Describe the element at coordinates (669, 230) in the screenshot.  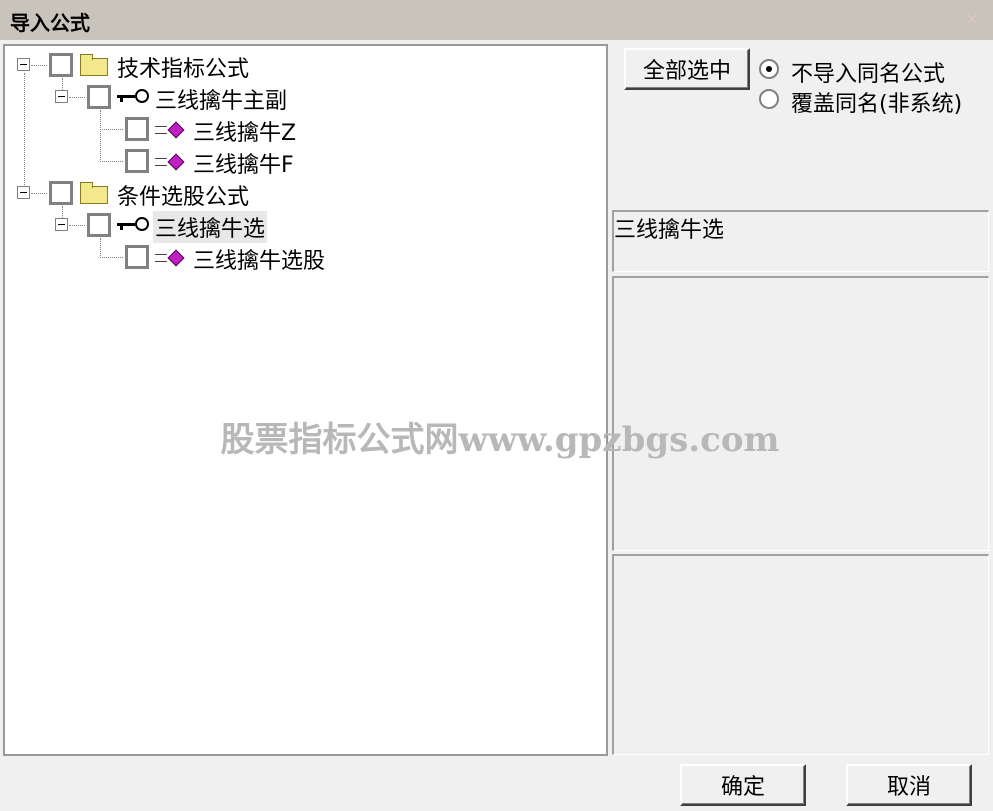
I see `formula-name-text: 三线擒牛选` at that location.